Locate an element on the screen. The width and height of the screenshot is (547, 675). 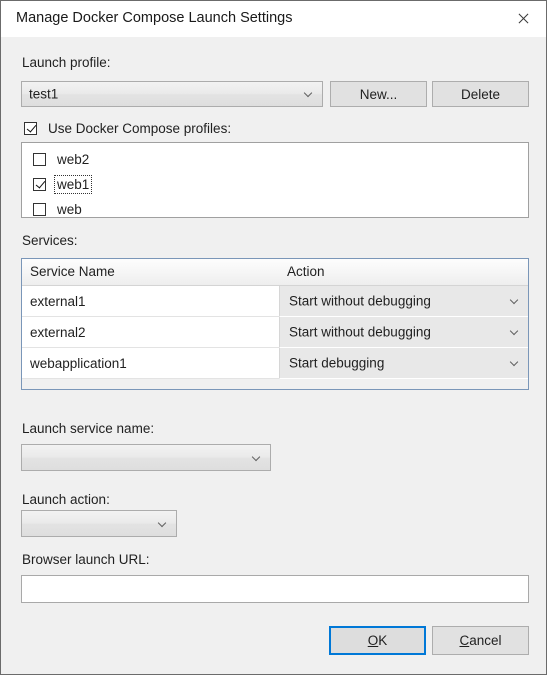
service-action-dropdown: Start debugging is located at coordinates (403, 363).